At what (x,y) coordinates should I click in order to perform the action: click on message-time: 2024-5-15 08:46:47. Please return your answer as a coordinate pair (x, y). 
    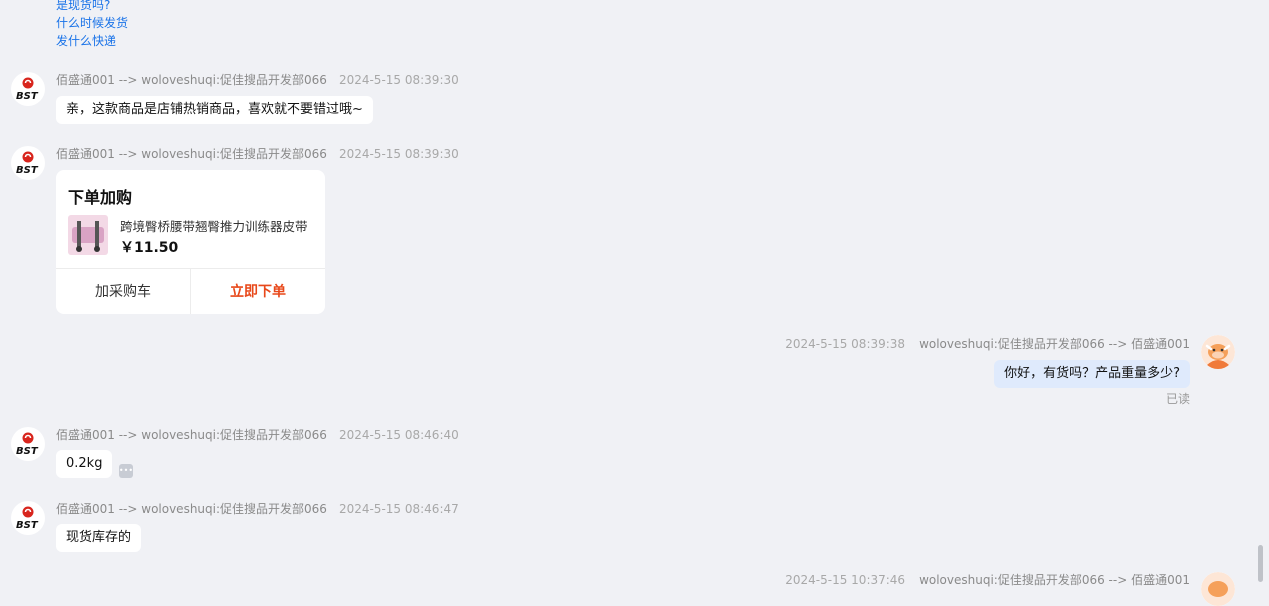
    Looking at the image, I should click on (398, 509).